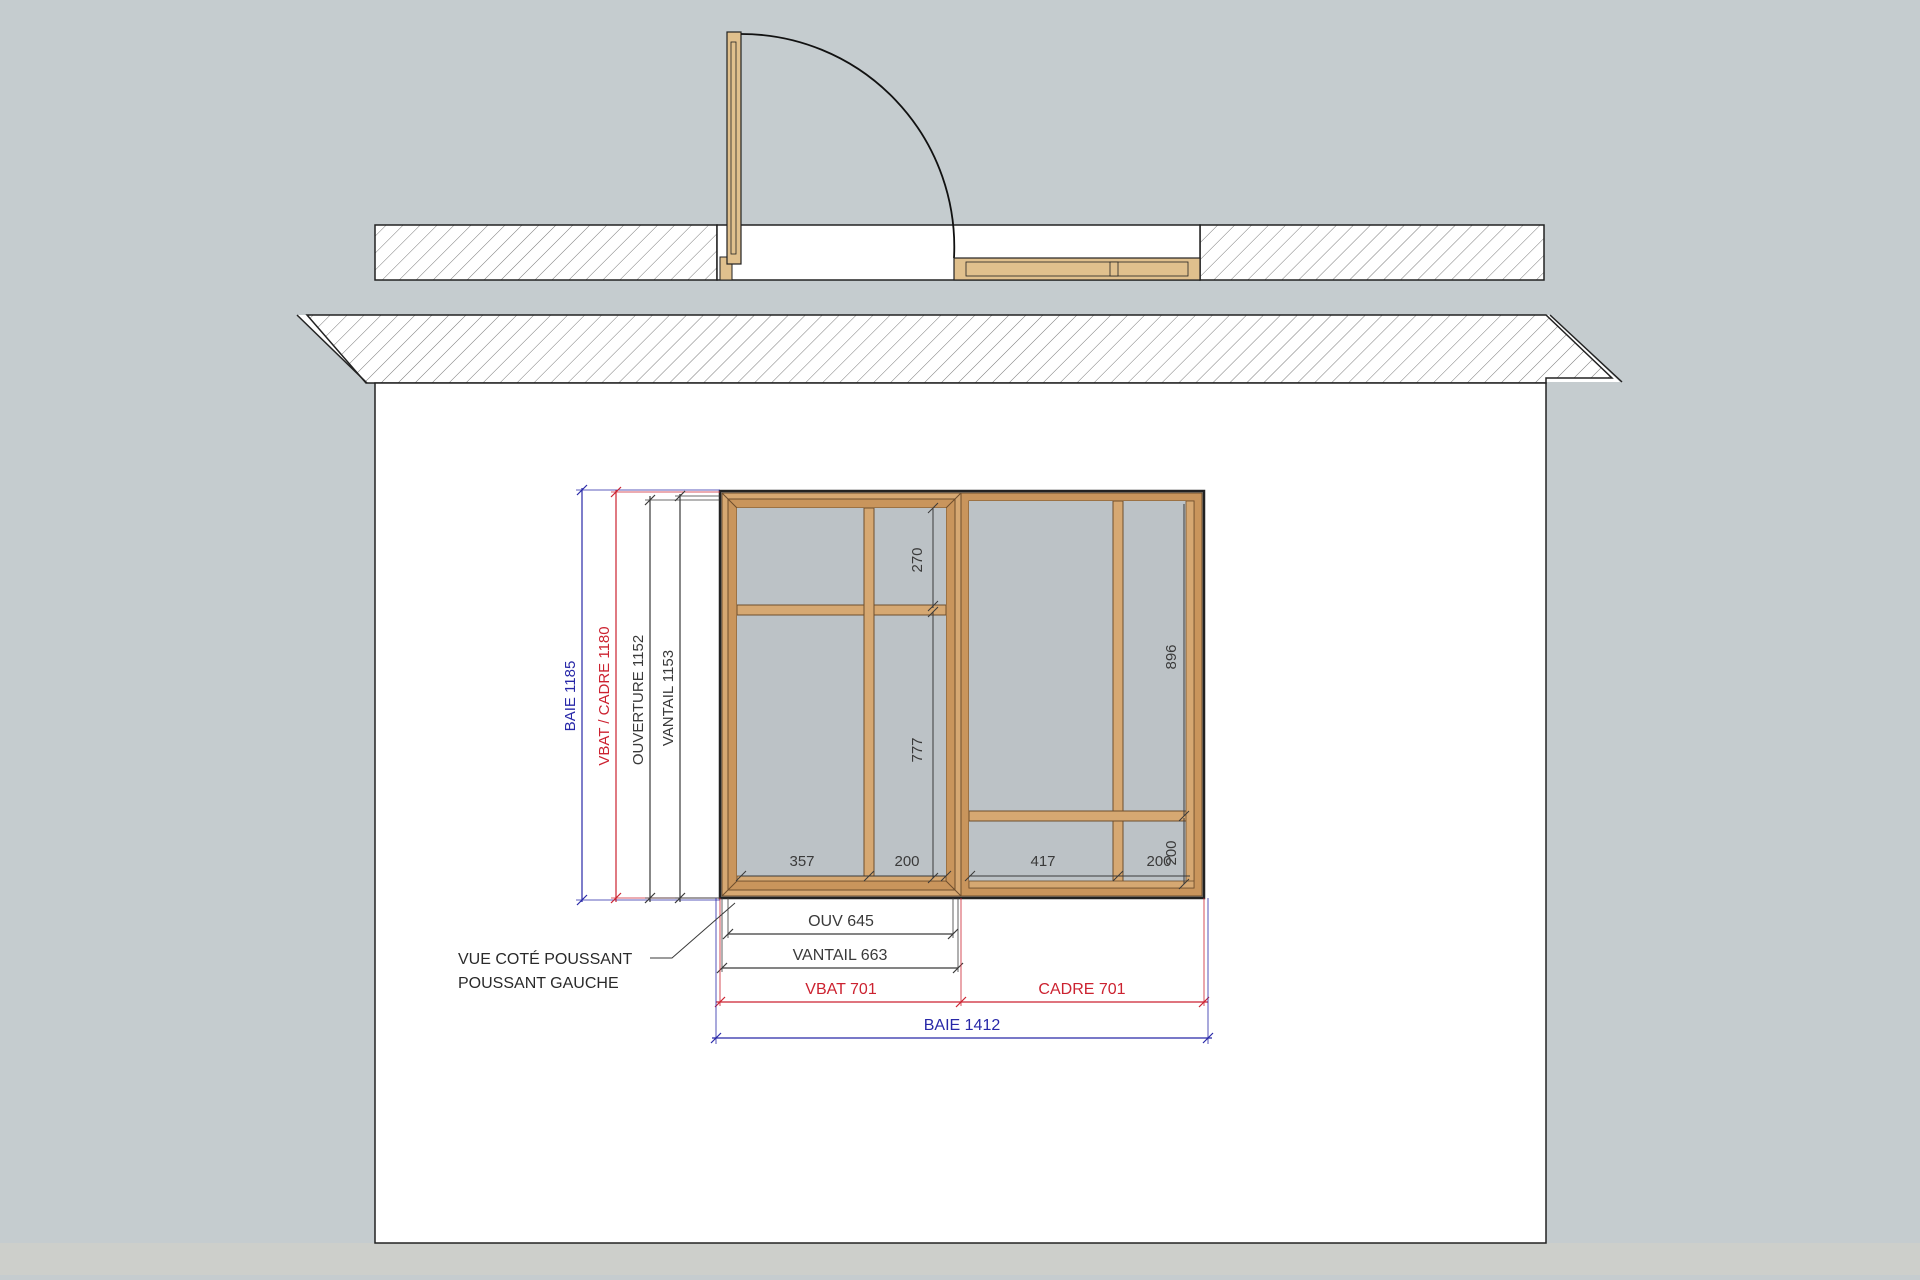 The width and height of the screenshot is (1920, 1280). I want to click on plan-fixed-frame-mullion, so click(1114, 269).